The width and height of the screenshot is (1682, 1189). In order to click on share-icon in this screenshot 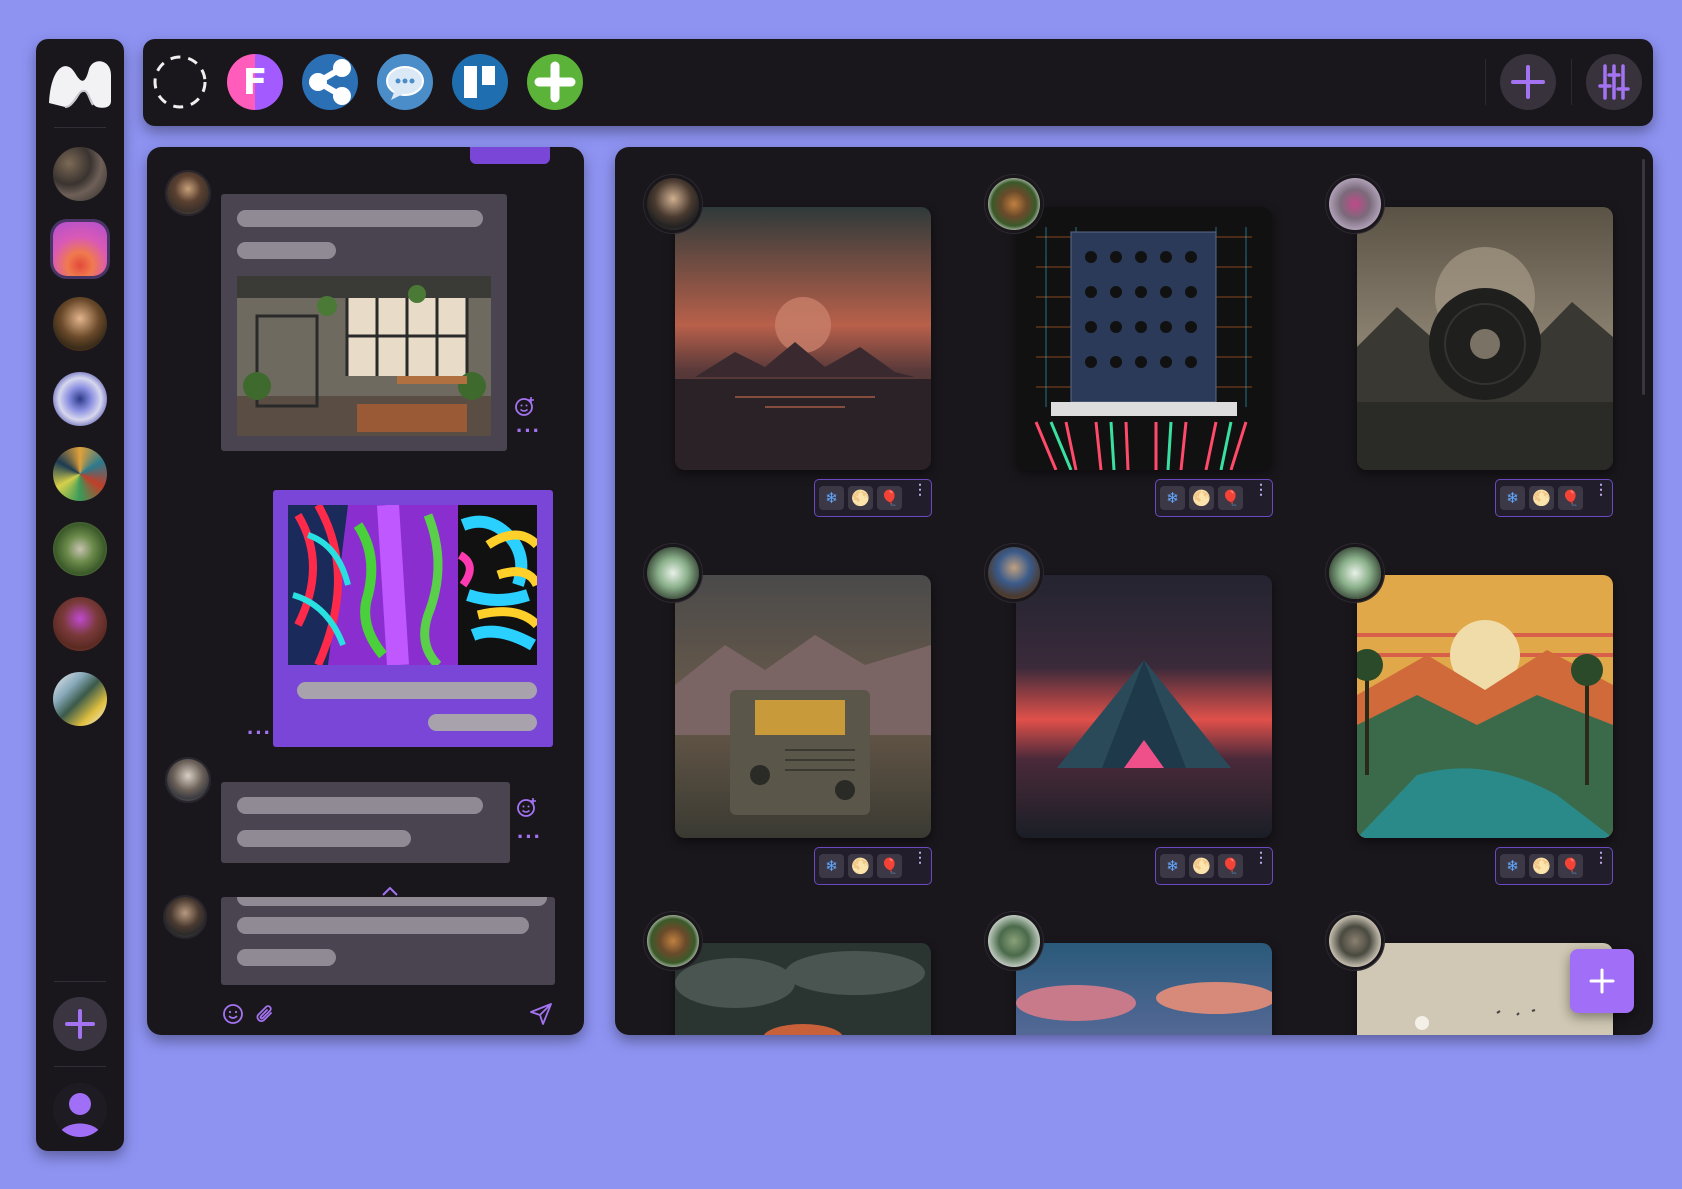, I will do `click(330, 82)`.